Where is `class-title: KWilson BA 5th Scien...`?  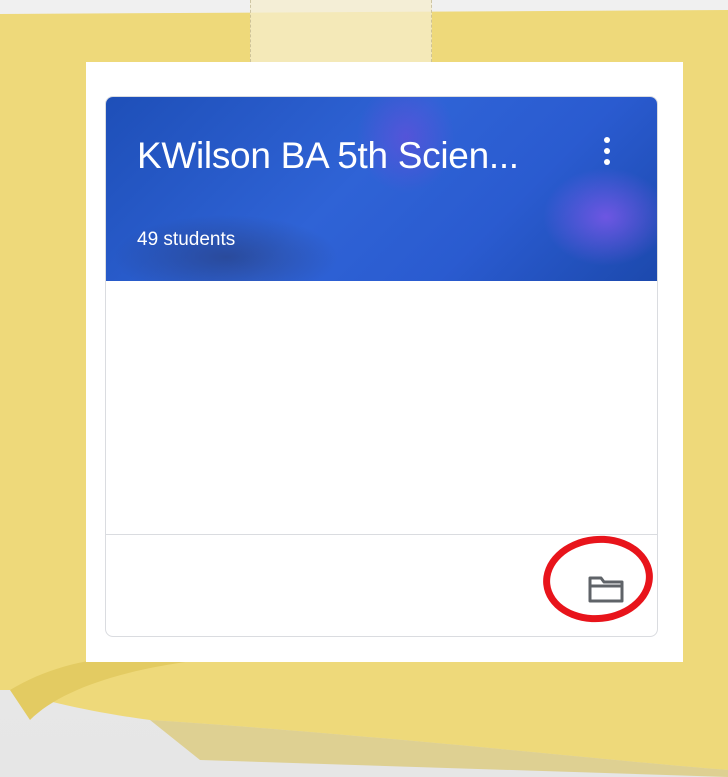
class-title: KWilson BA 5th Scien... is located at coordinates (347, 156).